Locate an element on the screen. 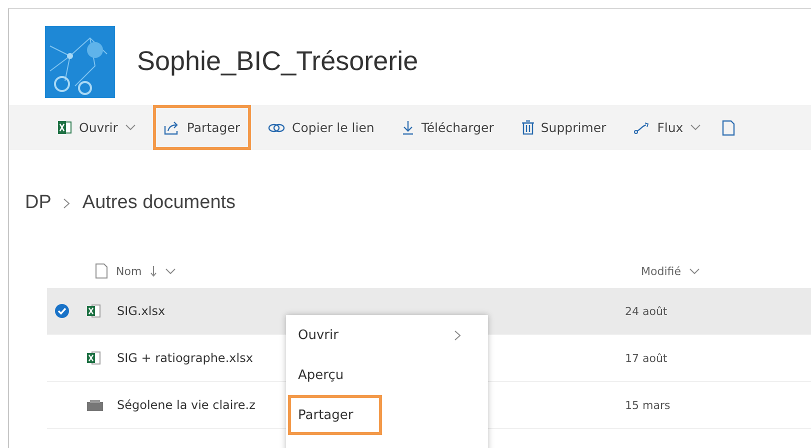  link-icon is located at coordinates (277, 128).